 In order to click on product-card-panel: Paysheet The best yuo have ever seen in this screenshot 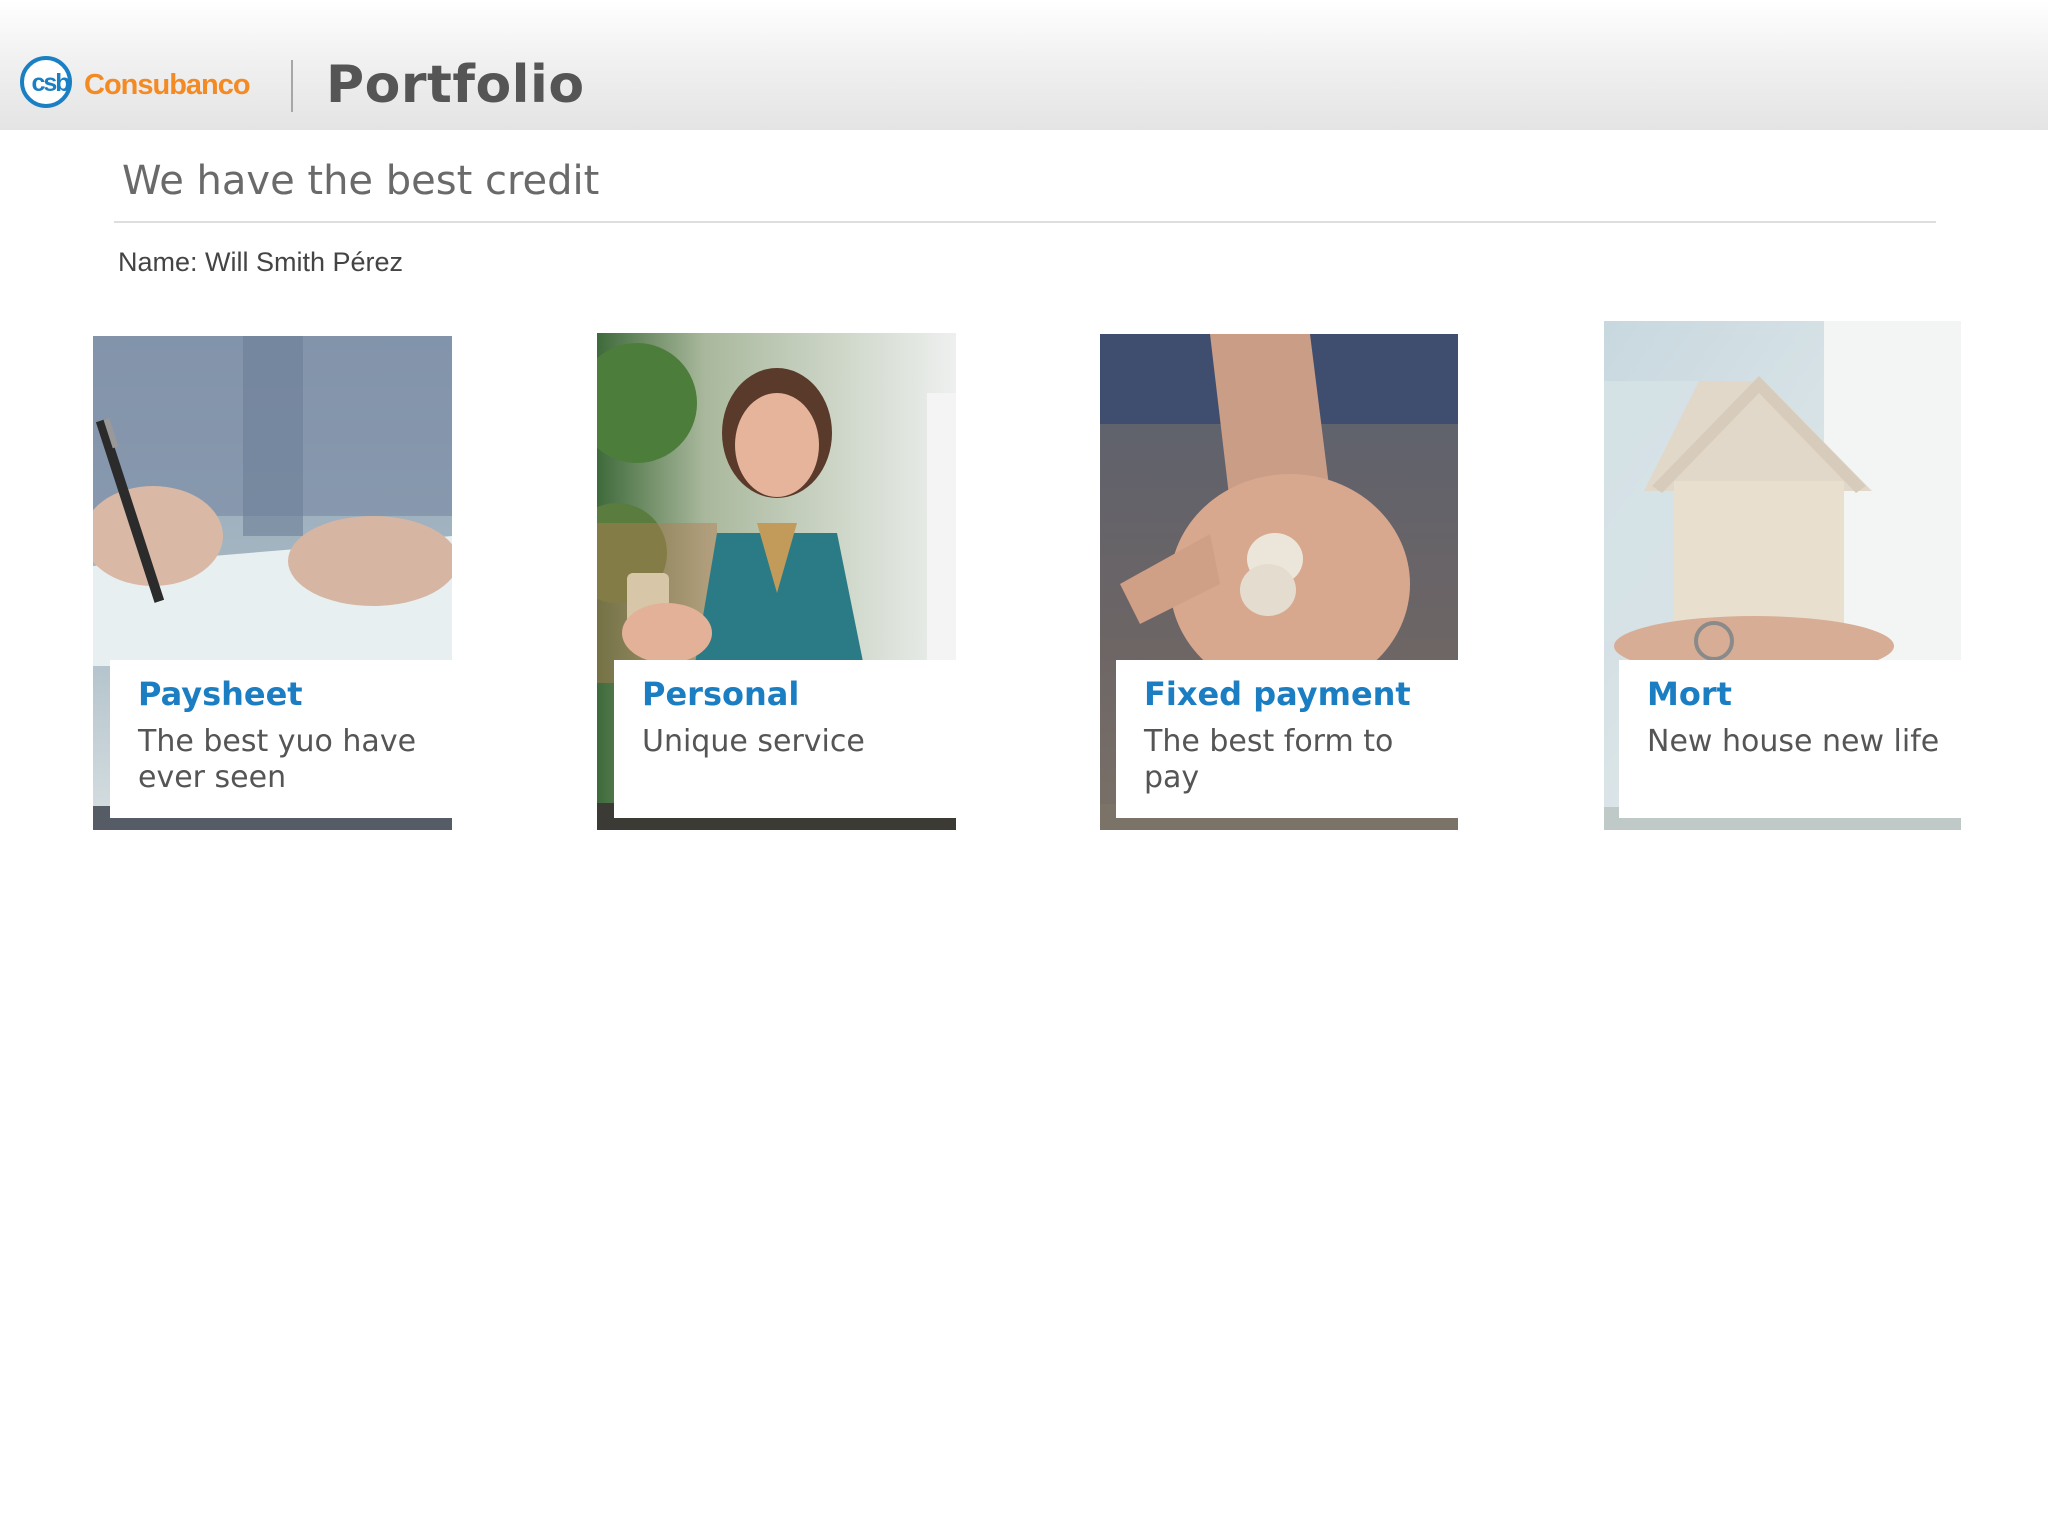, I will do `click(281, 739)`.